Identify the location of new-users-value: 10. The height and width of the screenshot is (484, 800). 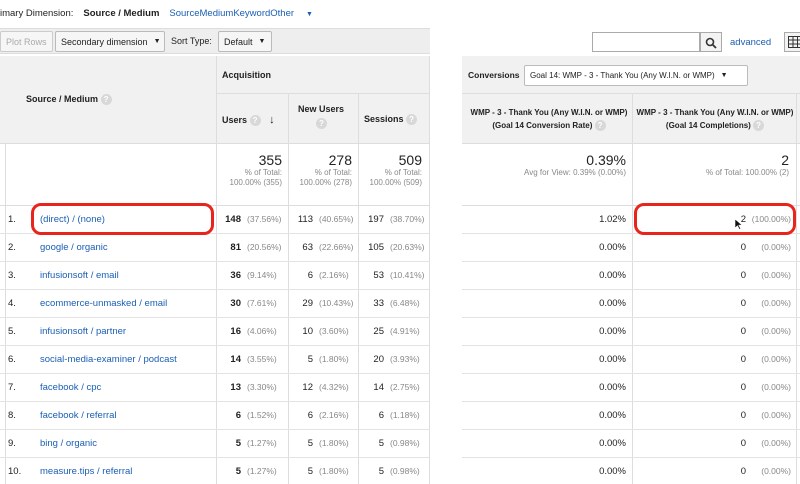
(307, 331).